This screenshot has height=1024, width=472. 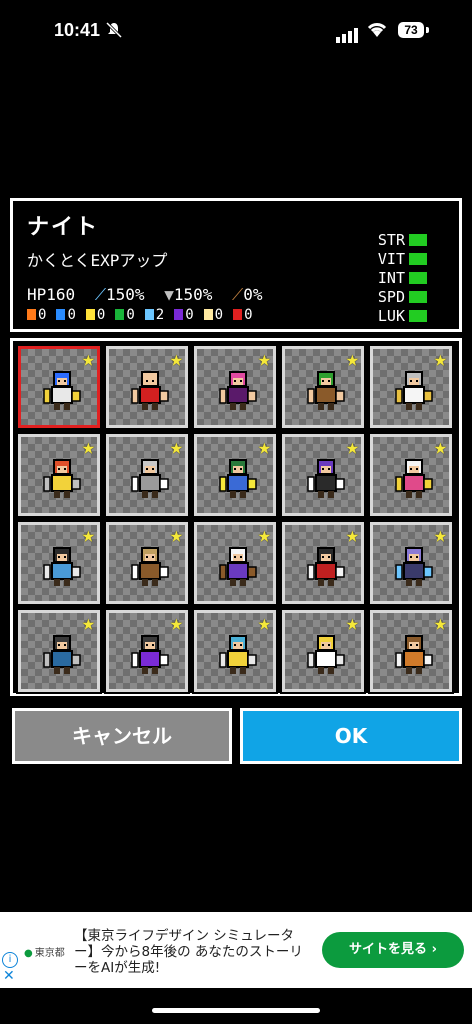 I want to click on character-slot-villager: ★, so click(x=147, y=387).